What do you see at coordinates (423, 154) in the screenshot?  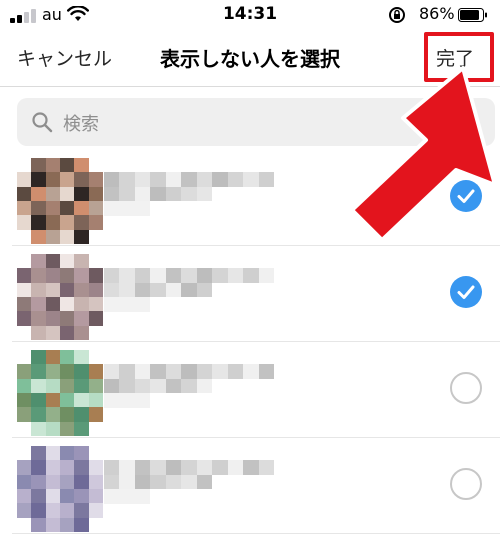 I see `red-arrow-annotation` at bounding box center [423, 154].